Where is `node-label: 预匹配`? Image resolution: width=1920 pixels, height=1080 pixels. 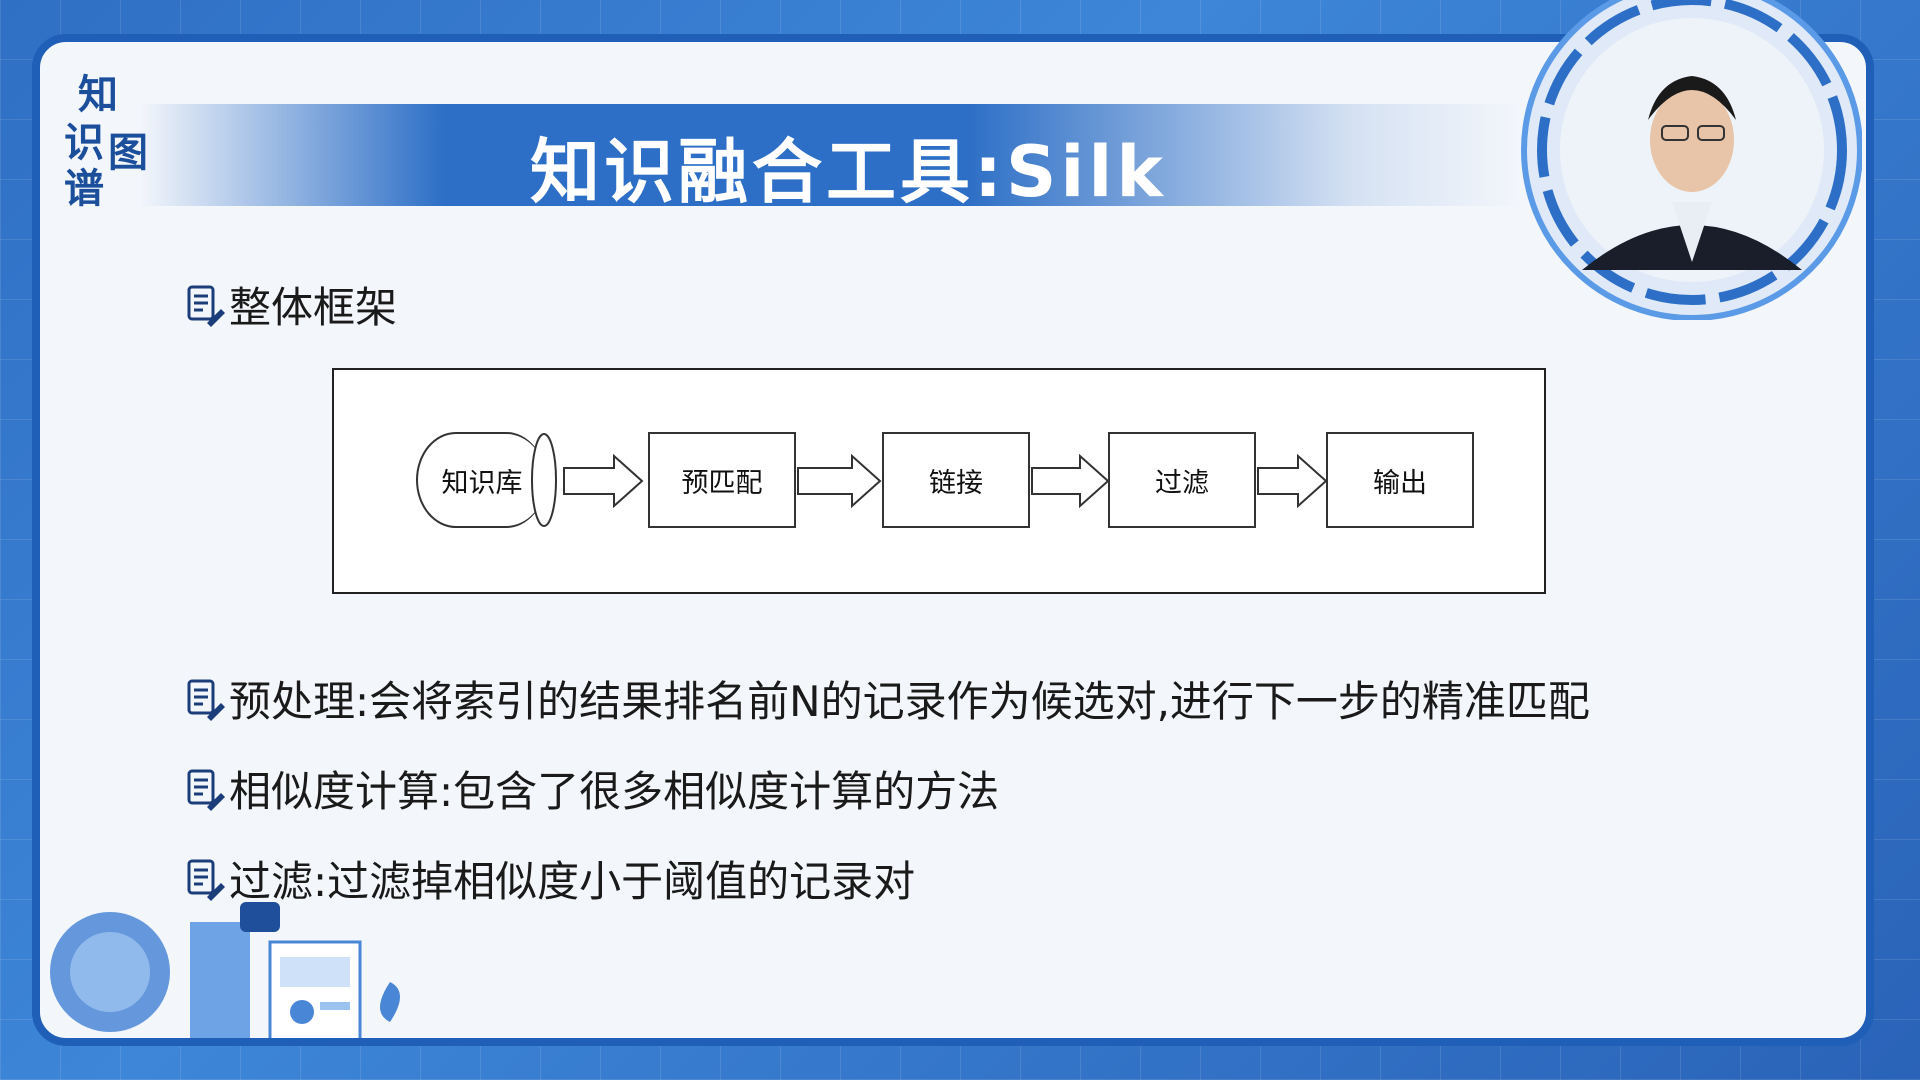 node-label: 预匹配 is located at coordinates (722, 483).